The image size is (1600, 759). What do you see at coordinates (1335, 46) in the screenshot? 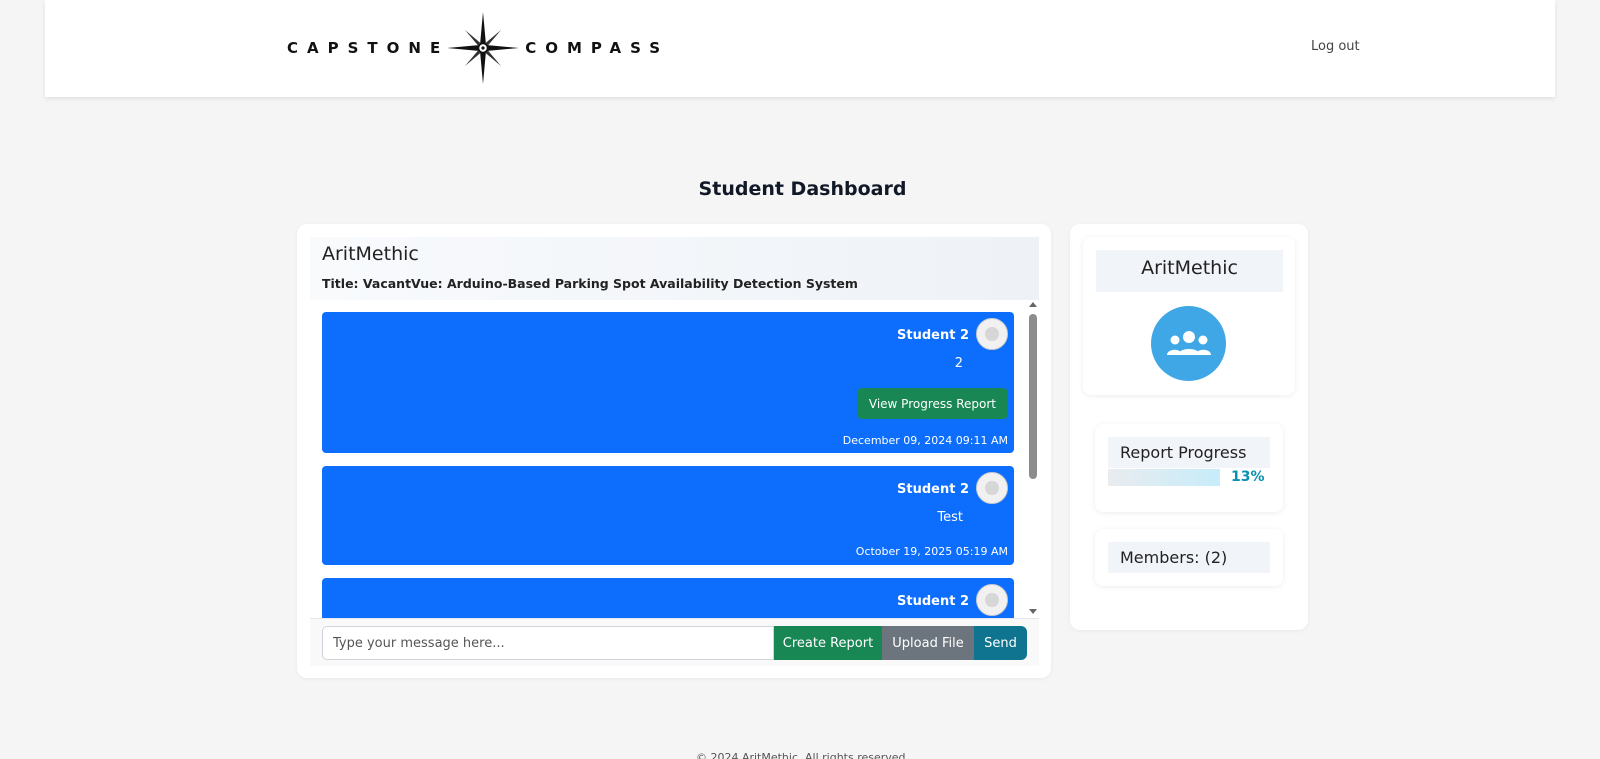
I see `logout-link: Log out` at bounding box center [1335, 46].